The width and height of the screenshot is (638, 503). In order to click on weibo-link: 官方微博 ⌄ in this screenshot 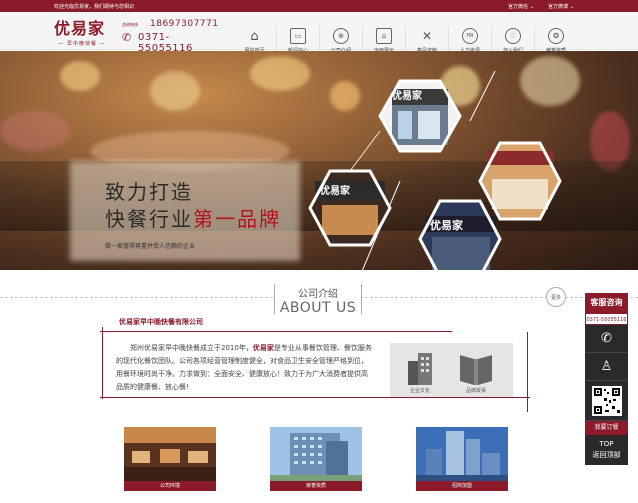, I will do `click(561, 7)`.